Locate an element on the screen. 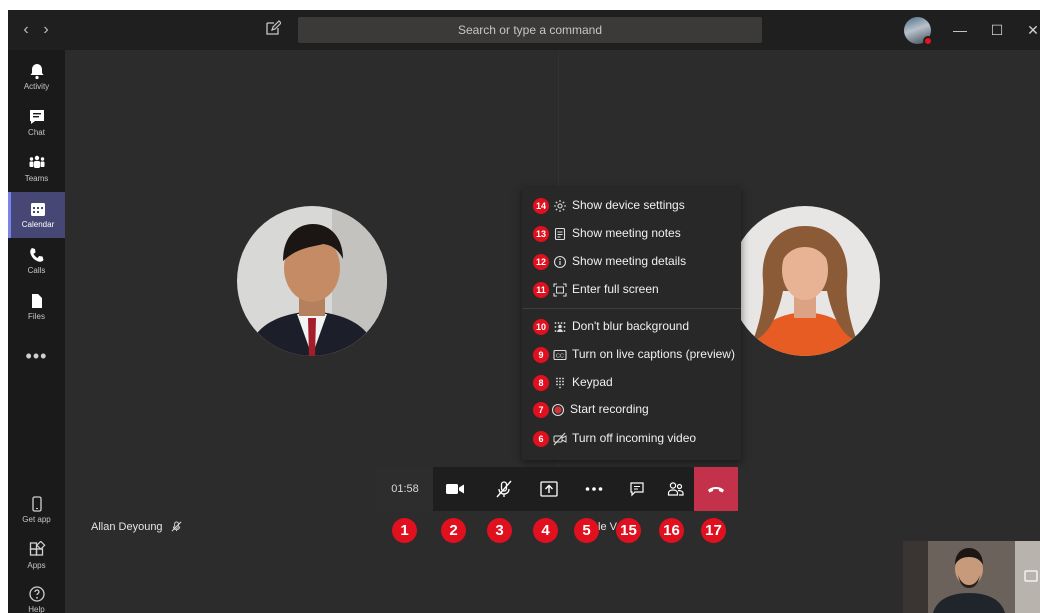 The height and width of the screenshot is (613, 1040). menu-label: Show meeting details is located at coordinates (629, 261).